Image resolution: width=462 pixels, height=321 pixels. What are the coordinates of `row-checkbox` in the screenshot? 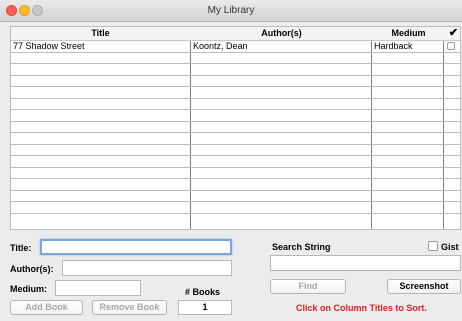 It's located at (451, 46).